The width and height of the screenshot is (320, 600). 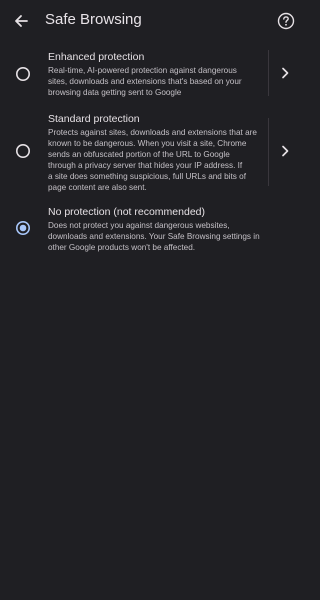 What do you see at coordinates (126, 212) in the screenshot?
I see `option-title: No protection (not recommended)` at bounding box center [126, 212].